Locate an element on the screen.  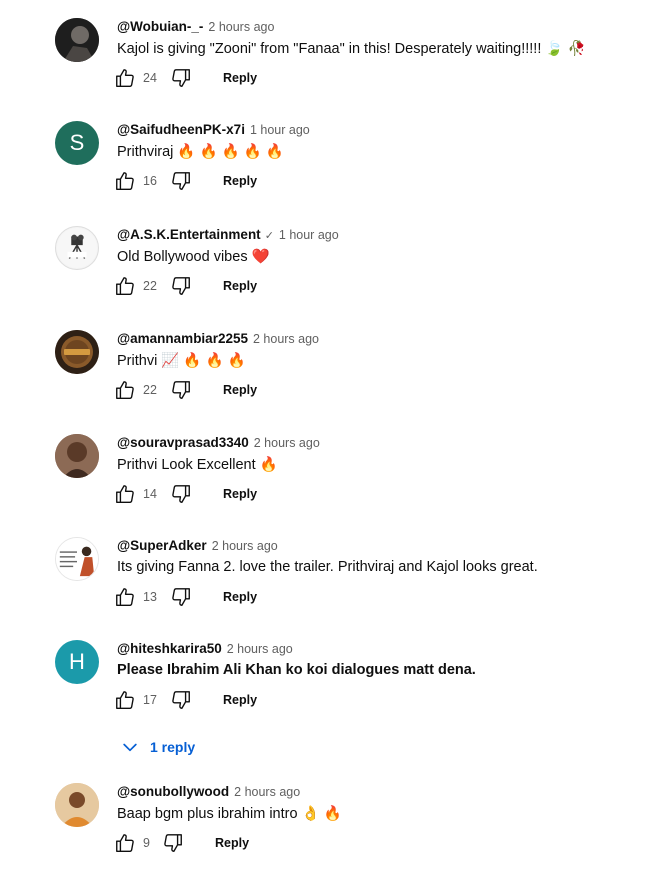
avatar: S is located at coordinates (77, 143).